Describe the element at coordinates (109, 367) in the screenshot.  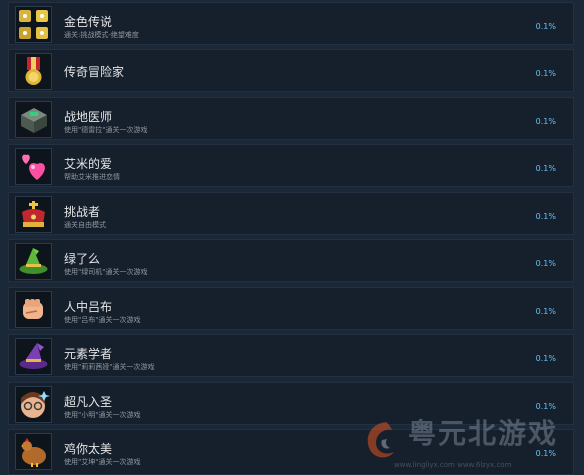
I see `achievement-description: 使用"莉莉茜娅"通关一次游戏` at that location.